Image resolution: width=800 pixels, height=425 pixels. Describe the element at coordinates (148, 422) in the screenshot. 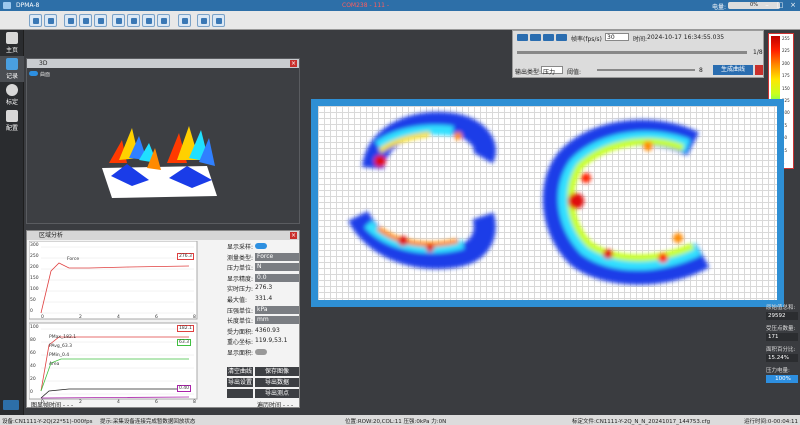

I see `status-hint: 提示:采集设备连接完成暂数据回放状态` at that location.